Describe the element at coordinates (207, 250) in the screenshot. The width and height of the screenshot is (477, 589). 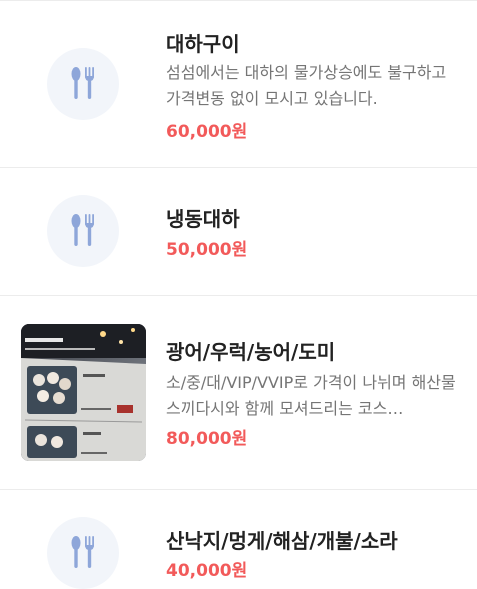
I see `menu-item-price: 50,000원` at that location.